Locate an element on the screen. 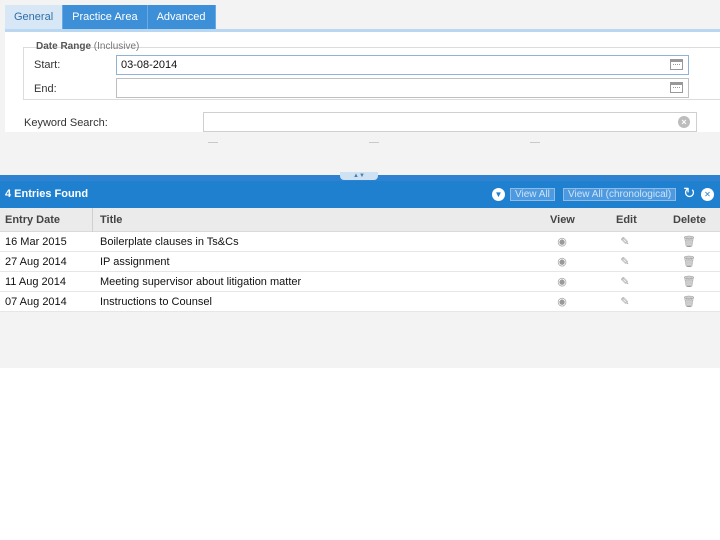  view-all-button: View All is located at coordinates (532, 194).